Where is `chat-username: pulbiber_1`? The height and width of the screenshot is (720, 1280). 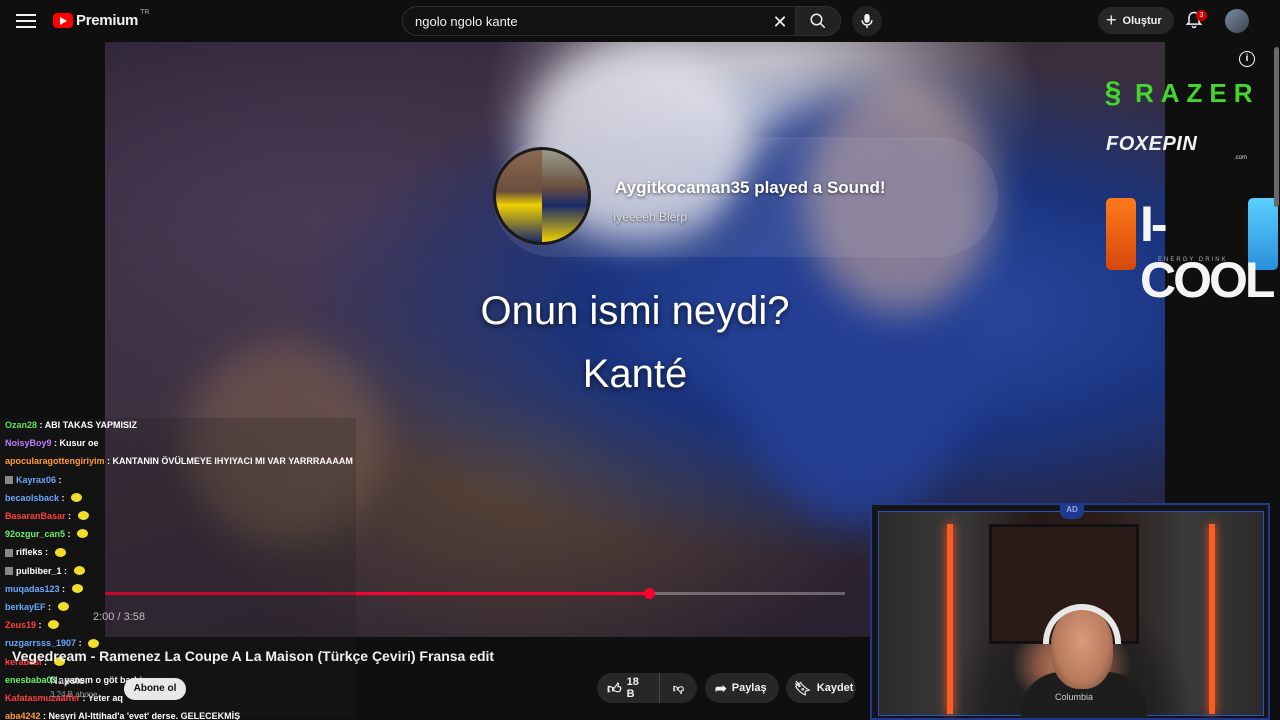
chat-username: pulbiber_1 is located at coordinates (39, 571).